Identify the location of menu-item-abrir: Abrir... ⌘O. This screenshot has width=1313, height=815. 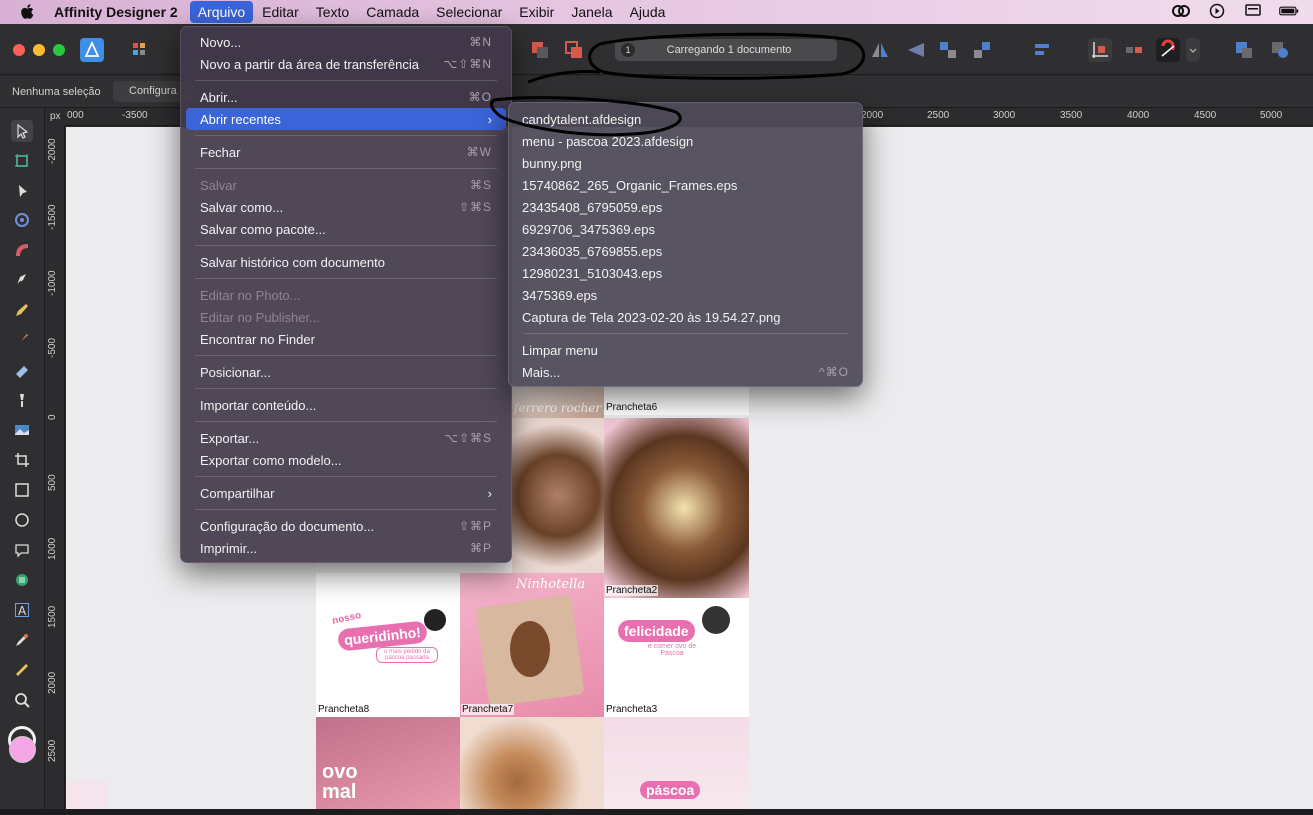
(346, 97).